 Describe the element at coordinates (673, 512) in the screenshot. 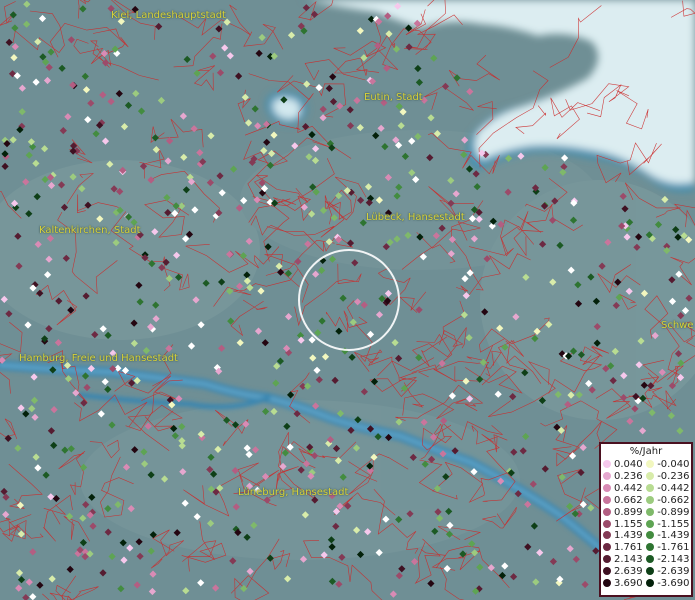

I see `legend-label-negative: -0.899` at that location.